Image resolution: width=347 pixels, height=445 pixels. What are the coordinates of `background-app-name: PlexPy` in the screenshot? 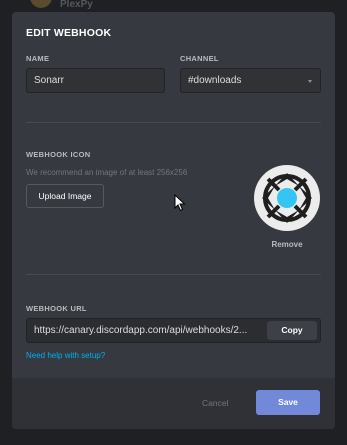 It's located at (76, 5).